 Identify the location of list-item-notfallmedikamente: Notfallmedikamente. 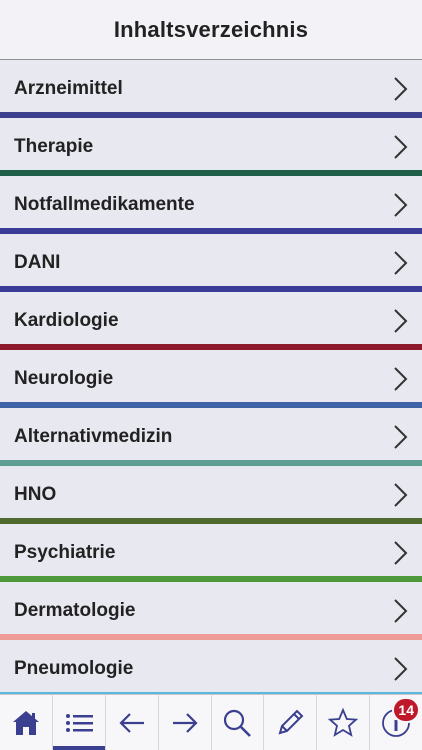
(211, 205).